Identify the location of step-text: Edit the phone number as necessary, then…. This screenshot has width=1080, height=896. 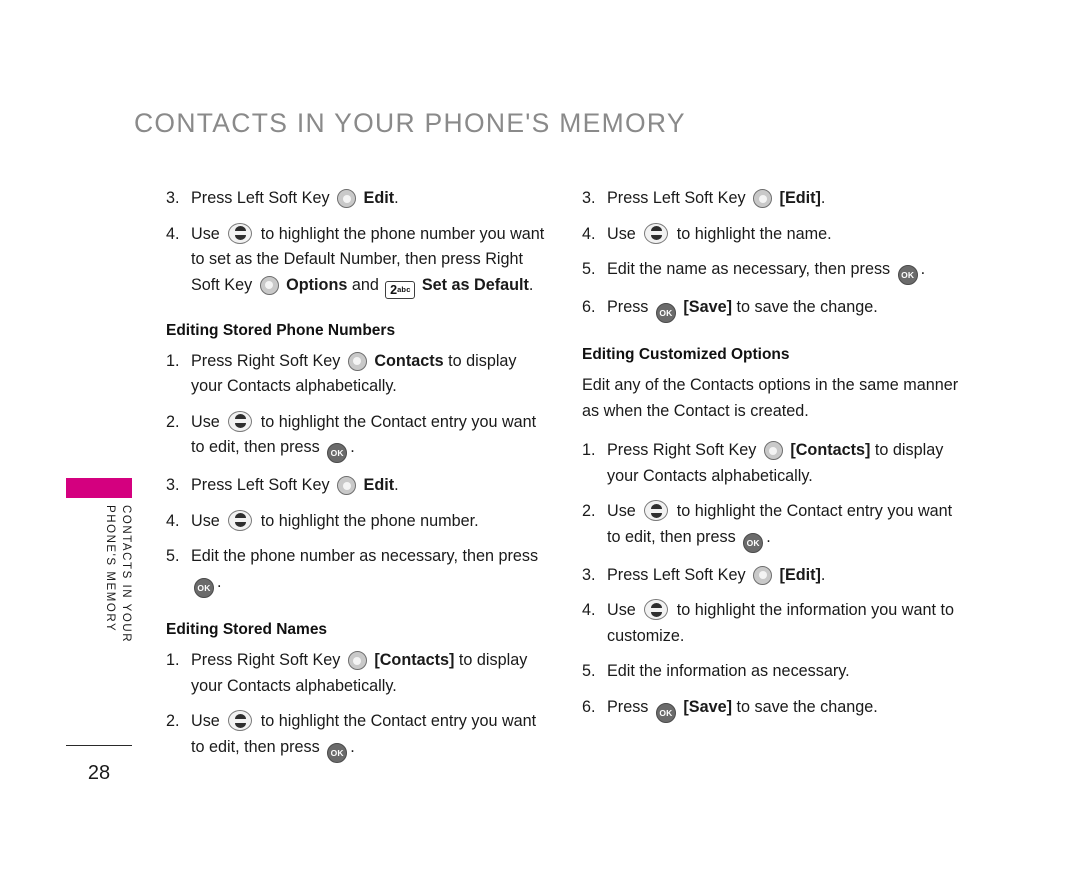
(365, 556).